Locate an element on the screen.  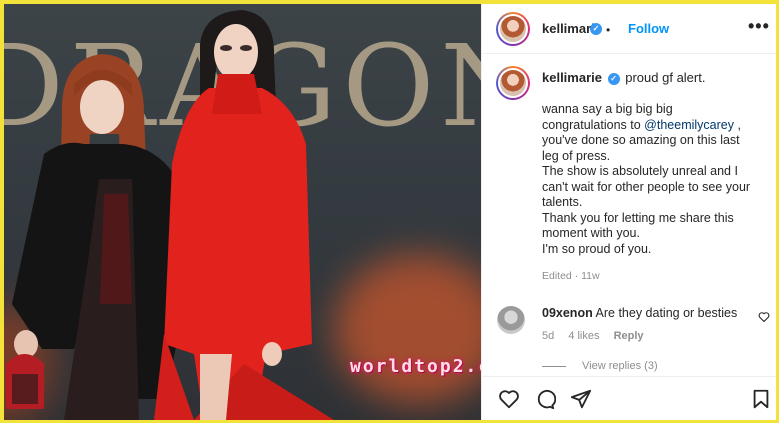
mention-link: @theemilycarey is located at coordinates (689, 125).